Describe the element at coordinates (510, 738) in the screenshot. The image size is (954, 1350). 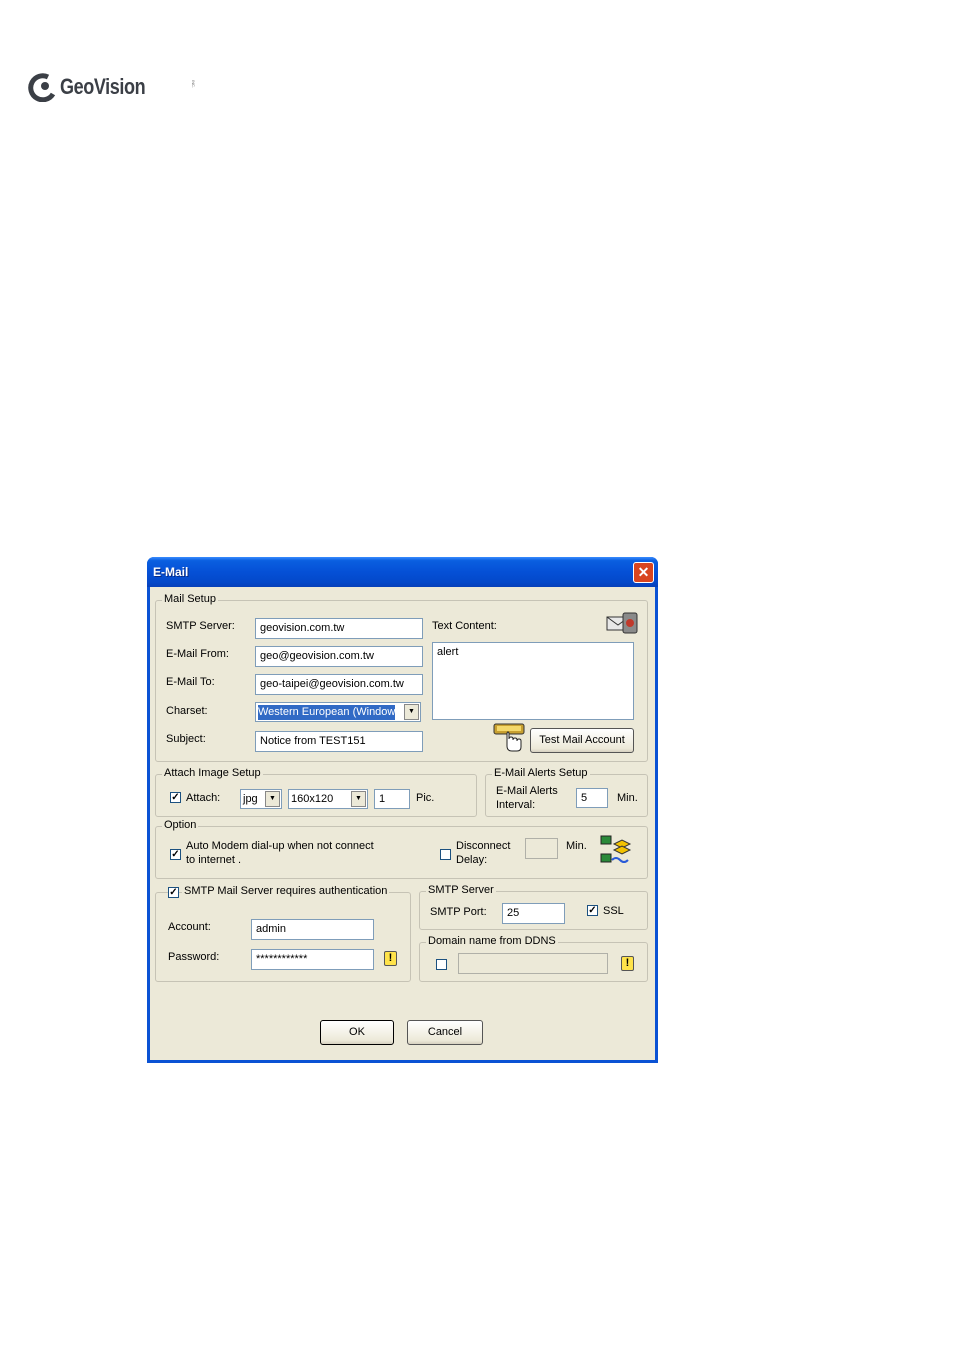
I see `hand-press-icon` at that location.